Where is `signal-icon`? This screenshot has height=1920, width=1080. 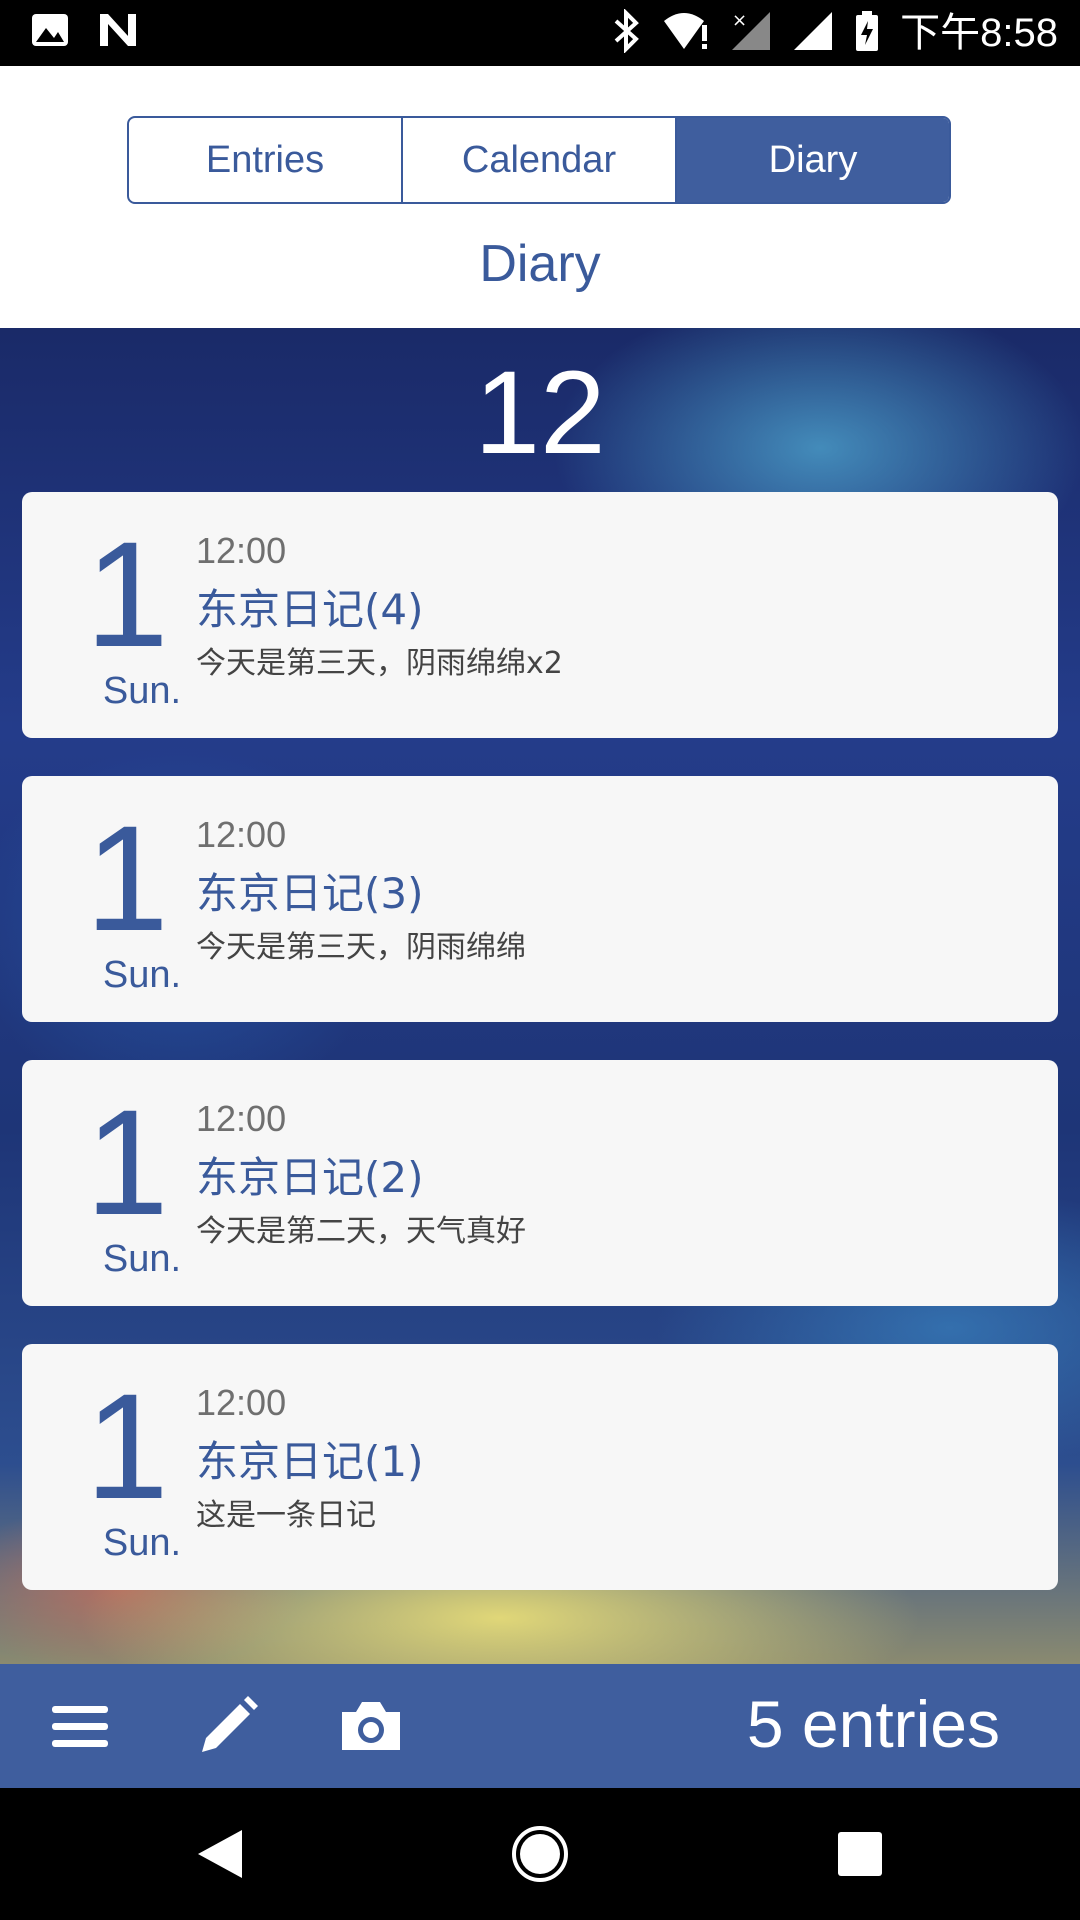 signal-icon is located at coordinates (813, 33).